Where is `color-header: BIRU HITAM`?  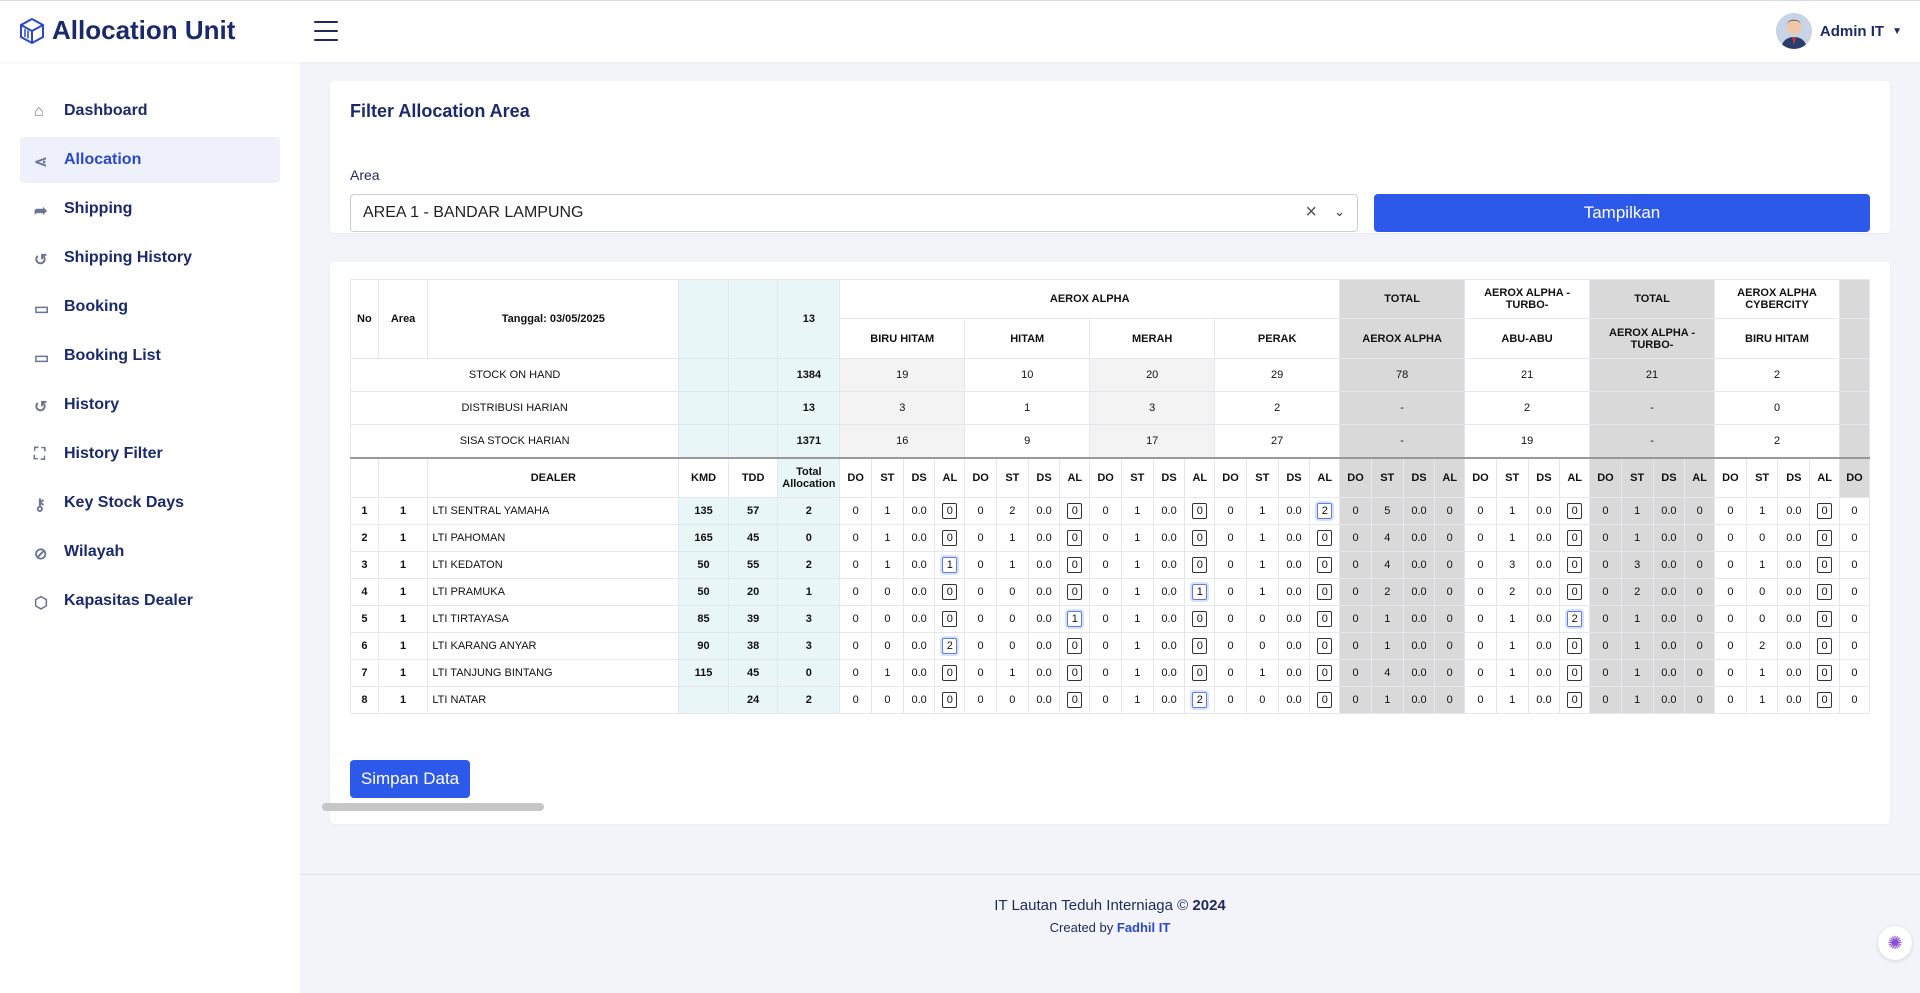
color-header: BIRU HITAM is located at coordinates (1777, 338).